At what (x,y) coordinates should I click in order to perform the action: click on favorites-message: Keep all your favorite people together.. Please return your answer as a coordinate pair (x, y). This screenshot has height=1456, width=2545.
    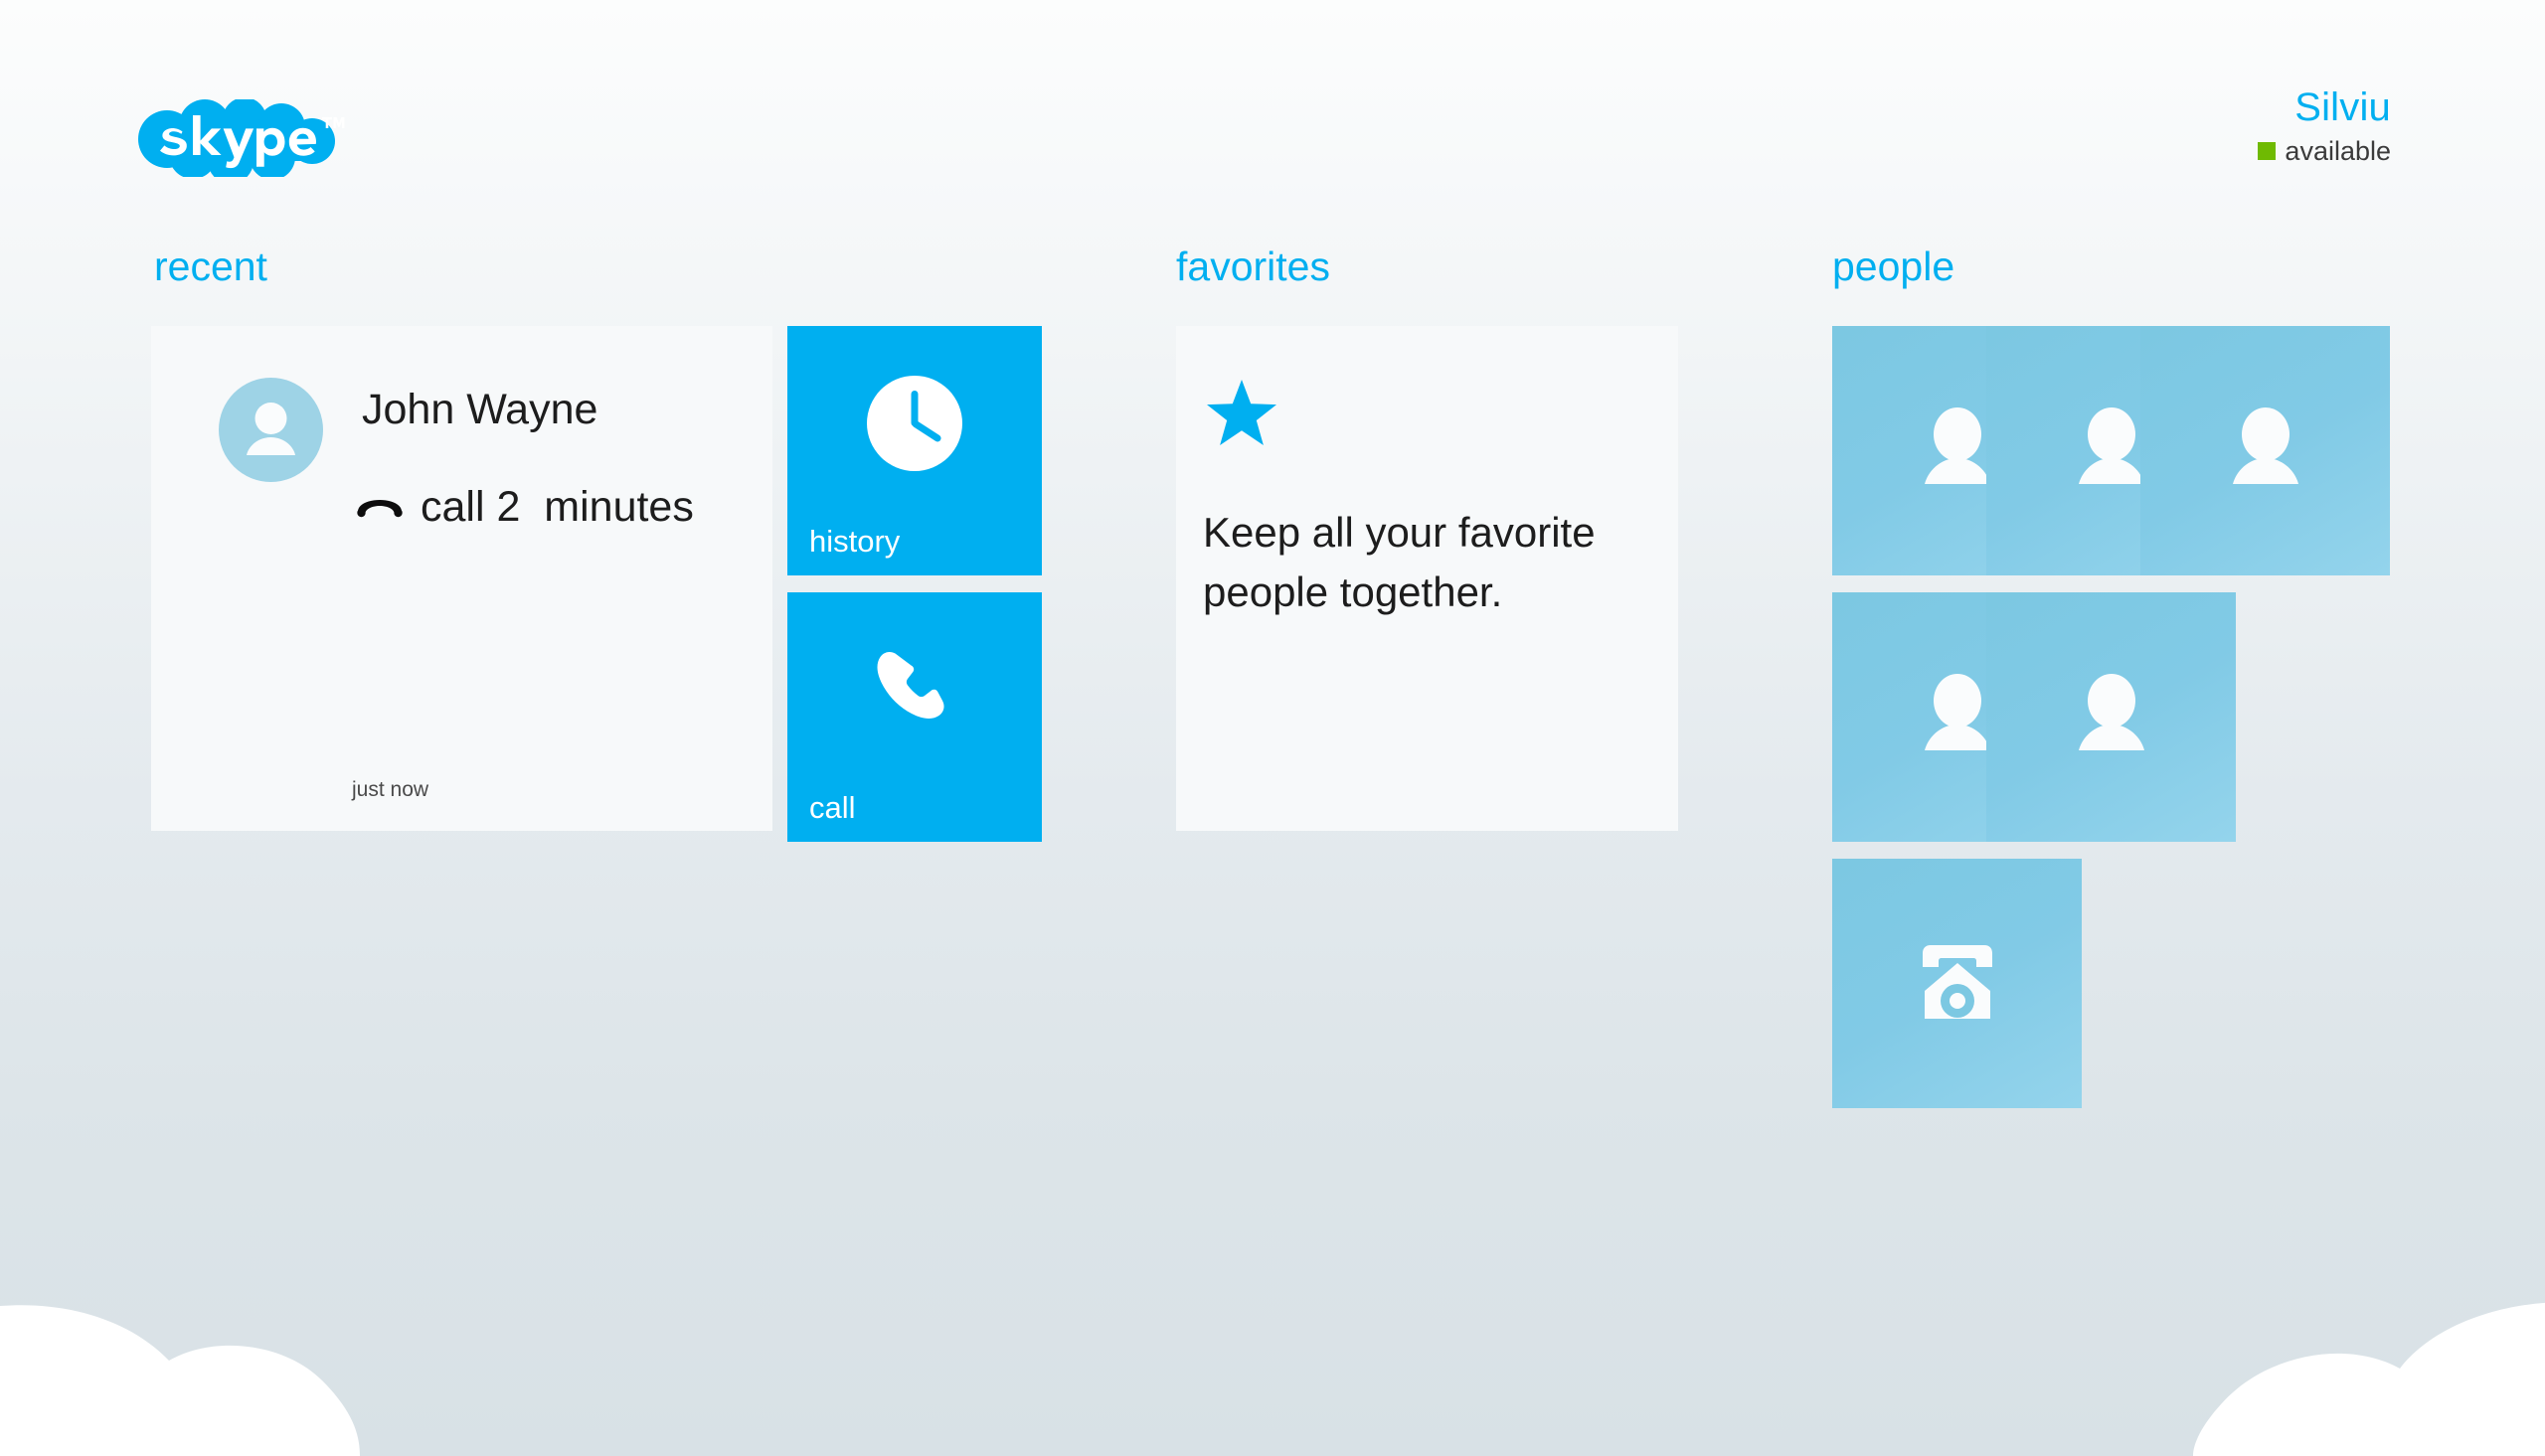
    Looking at the image, I should click on (1399, 562).